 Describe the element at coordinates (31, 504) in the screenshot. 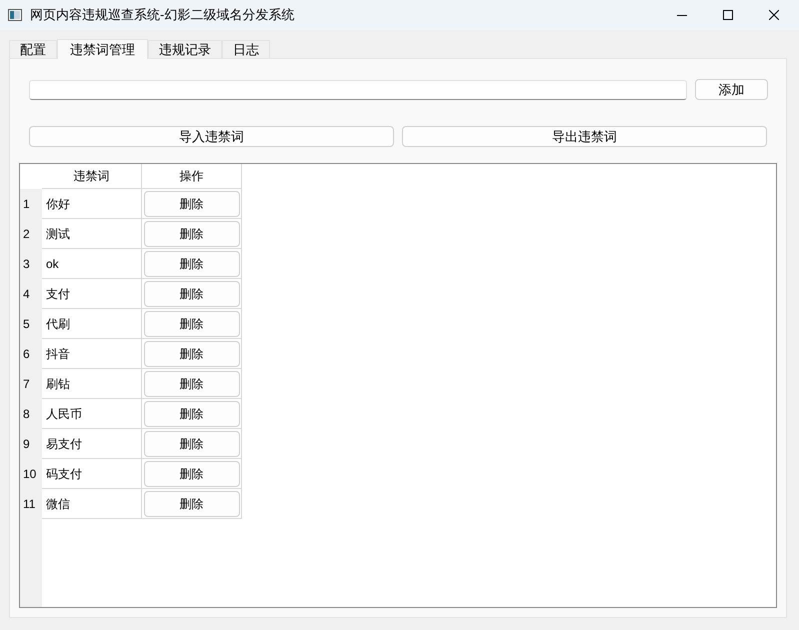

I see `row-number: 11` at that location.